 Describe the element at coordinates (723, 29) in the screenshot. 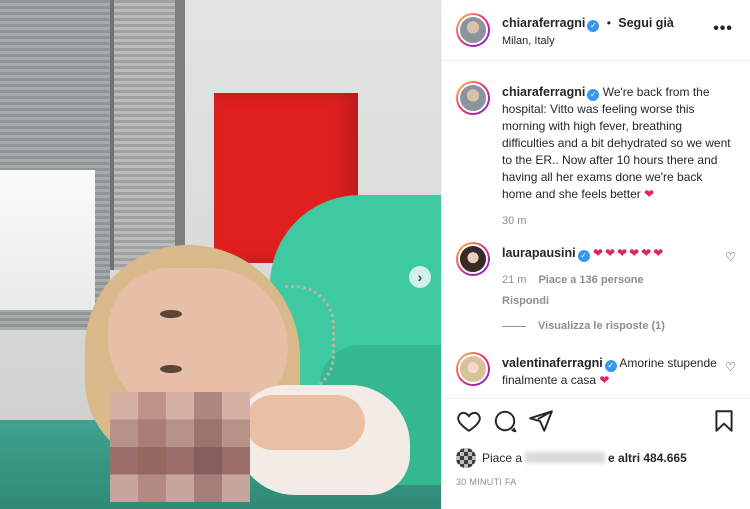

I see `more-icon: •••` at that location.